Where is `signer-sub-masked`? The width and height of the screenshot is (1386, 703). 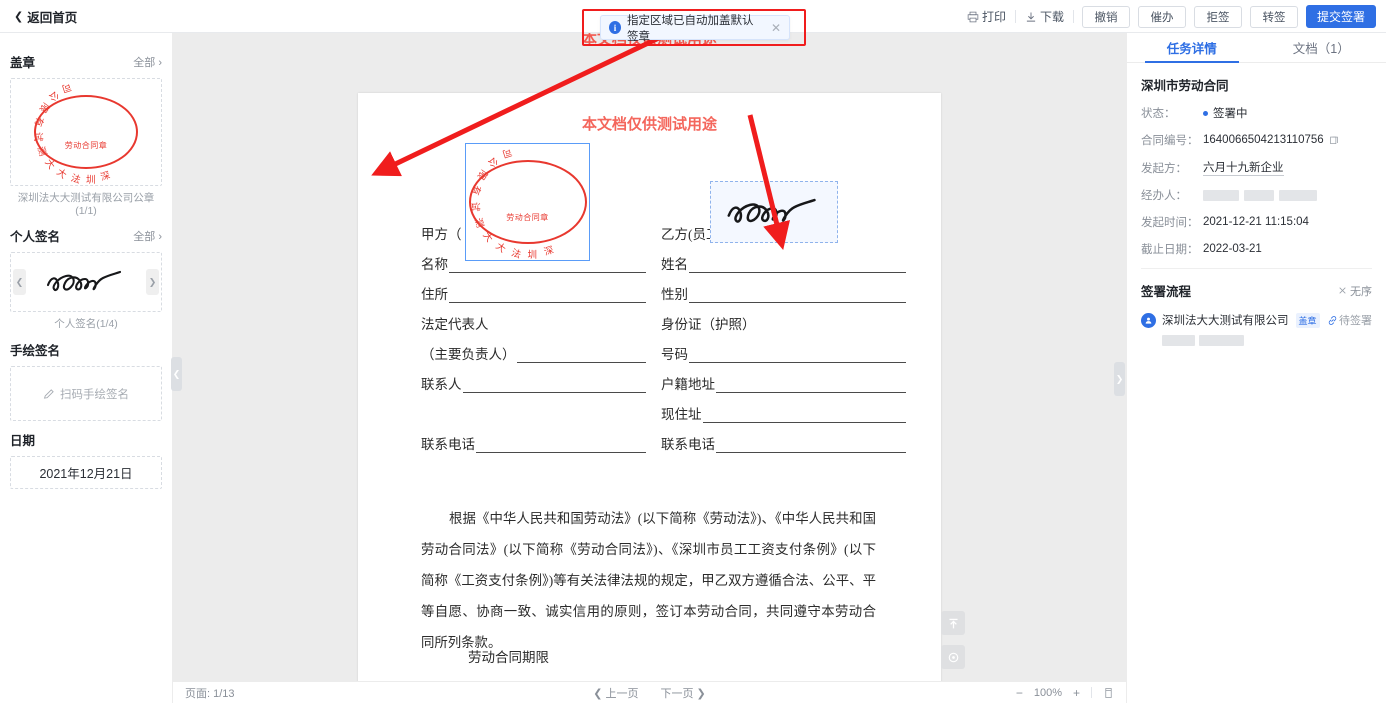 signer-sub-masked is located at coordinates (1267, 342).